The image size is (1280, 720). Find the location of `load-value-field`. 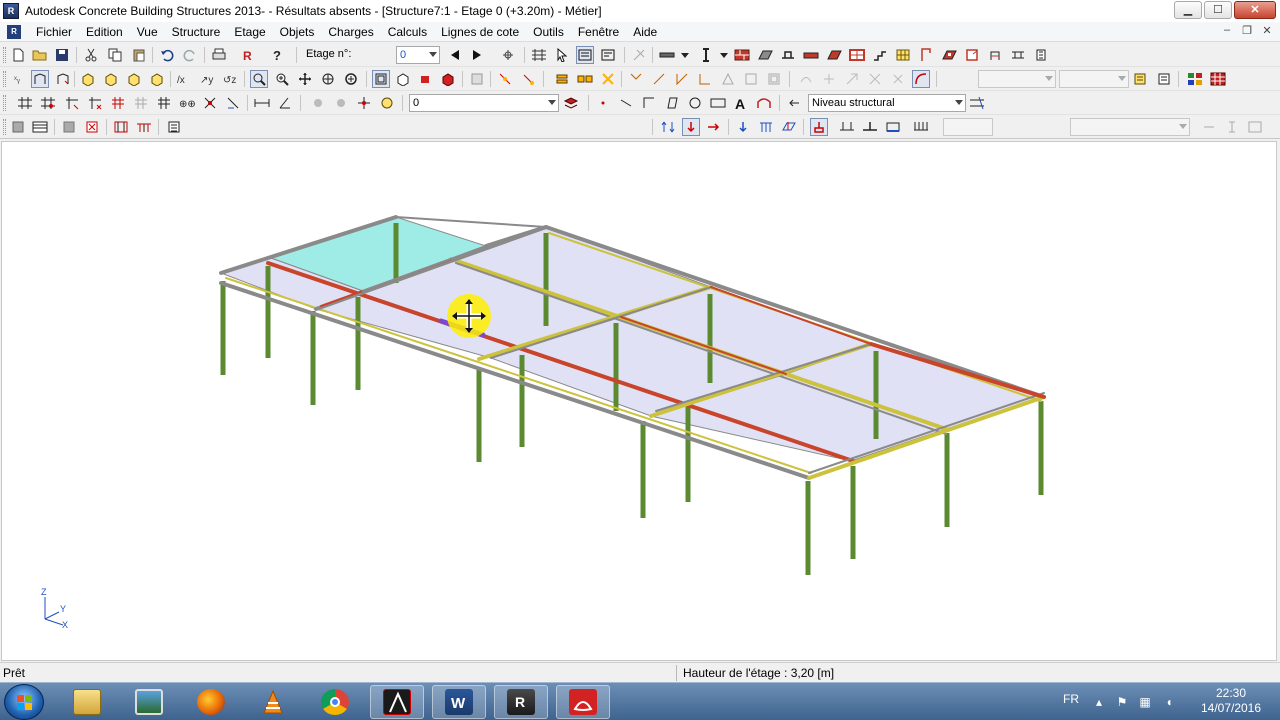

load-value-field is located at coordinates (968, 127).